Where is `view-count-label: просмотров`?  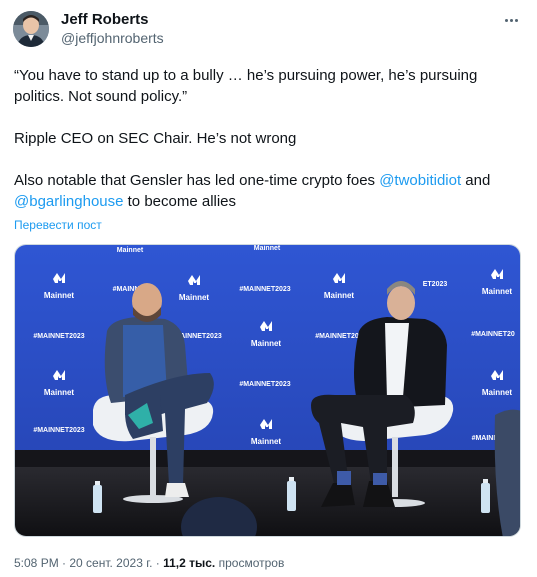
view-count-label: просмотров is located at coordinates (250, 563).